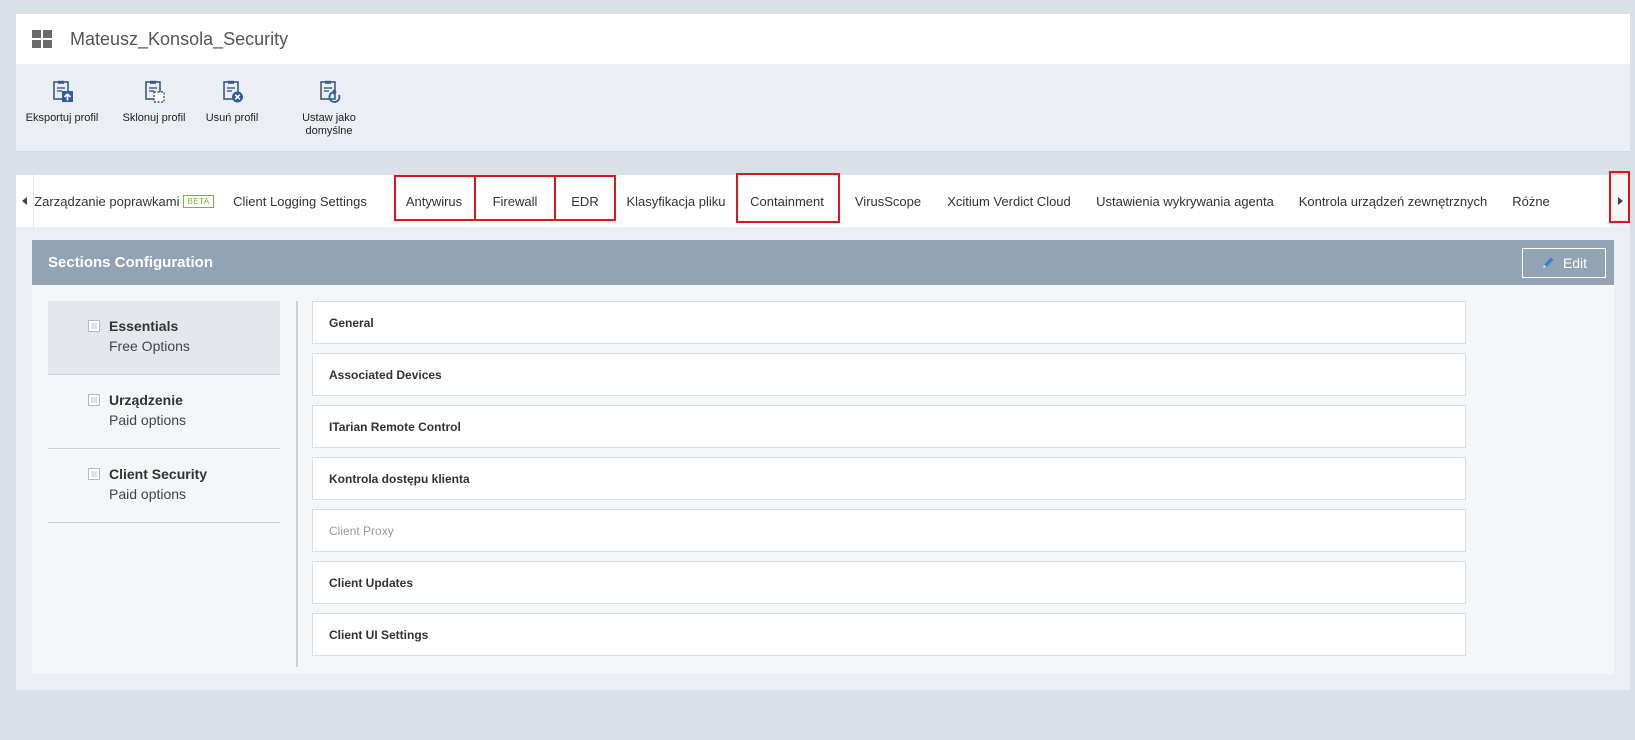 Image resolution: width=1635 pixels, height=740 pixels. What do you see at coordinates (330, 91) in the screenshot?
I see `set-default-icon` at bounding box center [330, 91].